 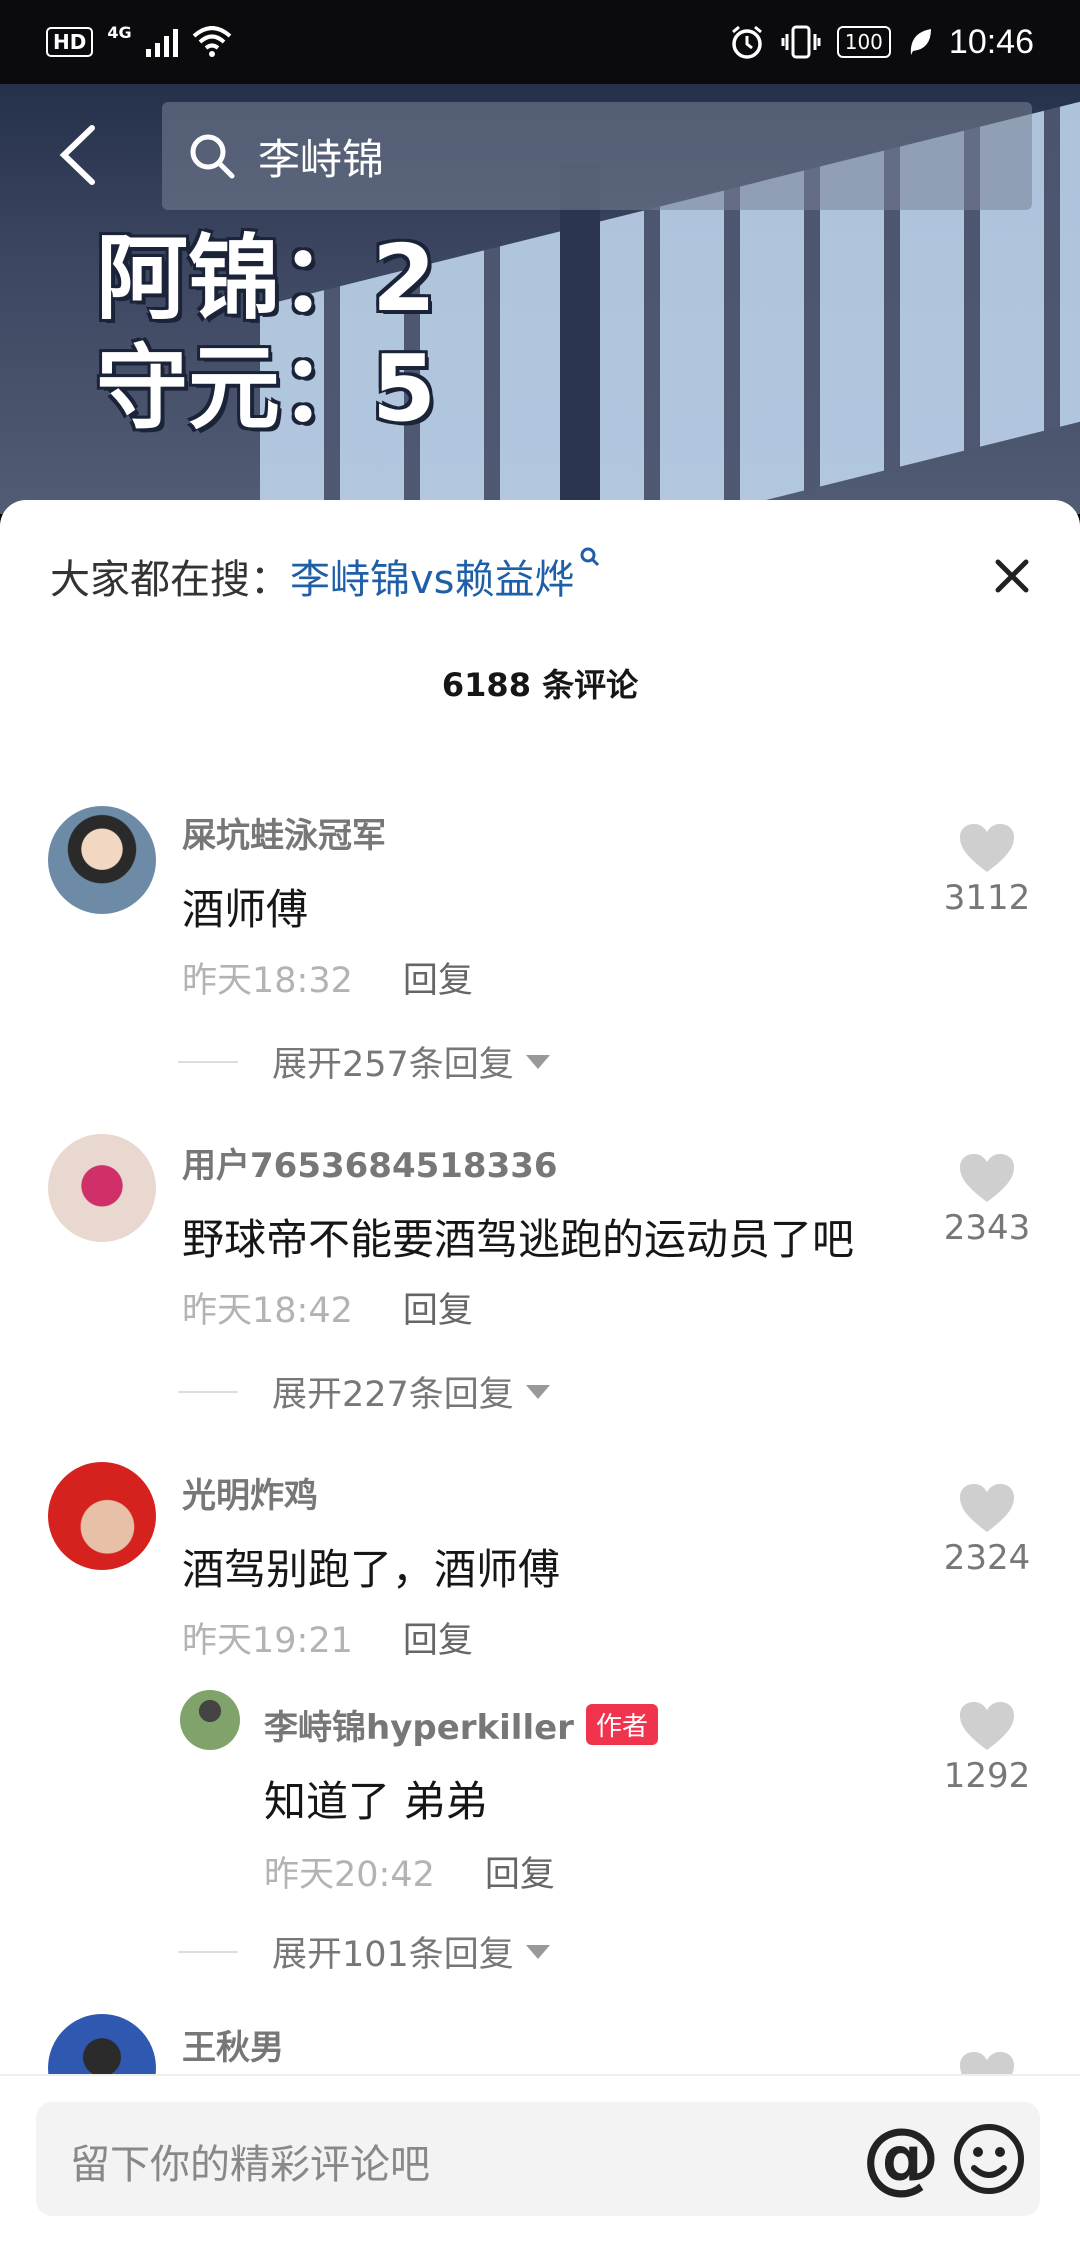 What do you see at coordinates (370, 1162) in the screenshot?
I see `comment-username: 用户7653684518336` at bounding box center [370, 1162].